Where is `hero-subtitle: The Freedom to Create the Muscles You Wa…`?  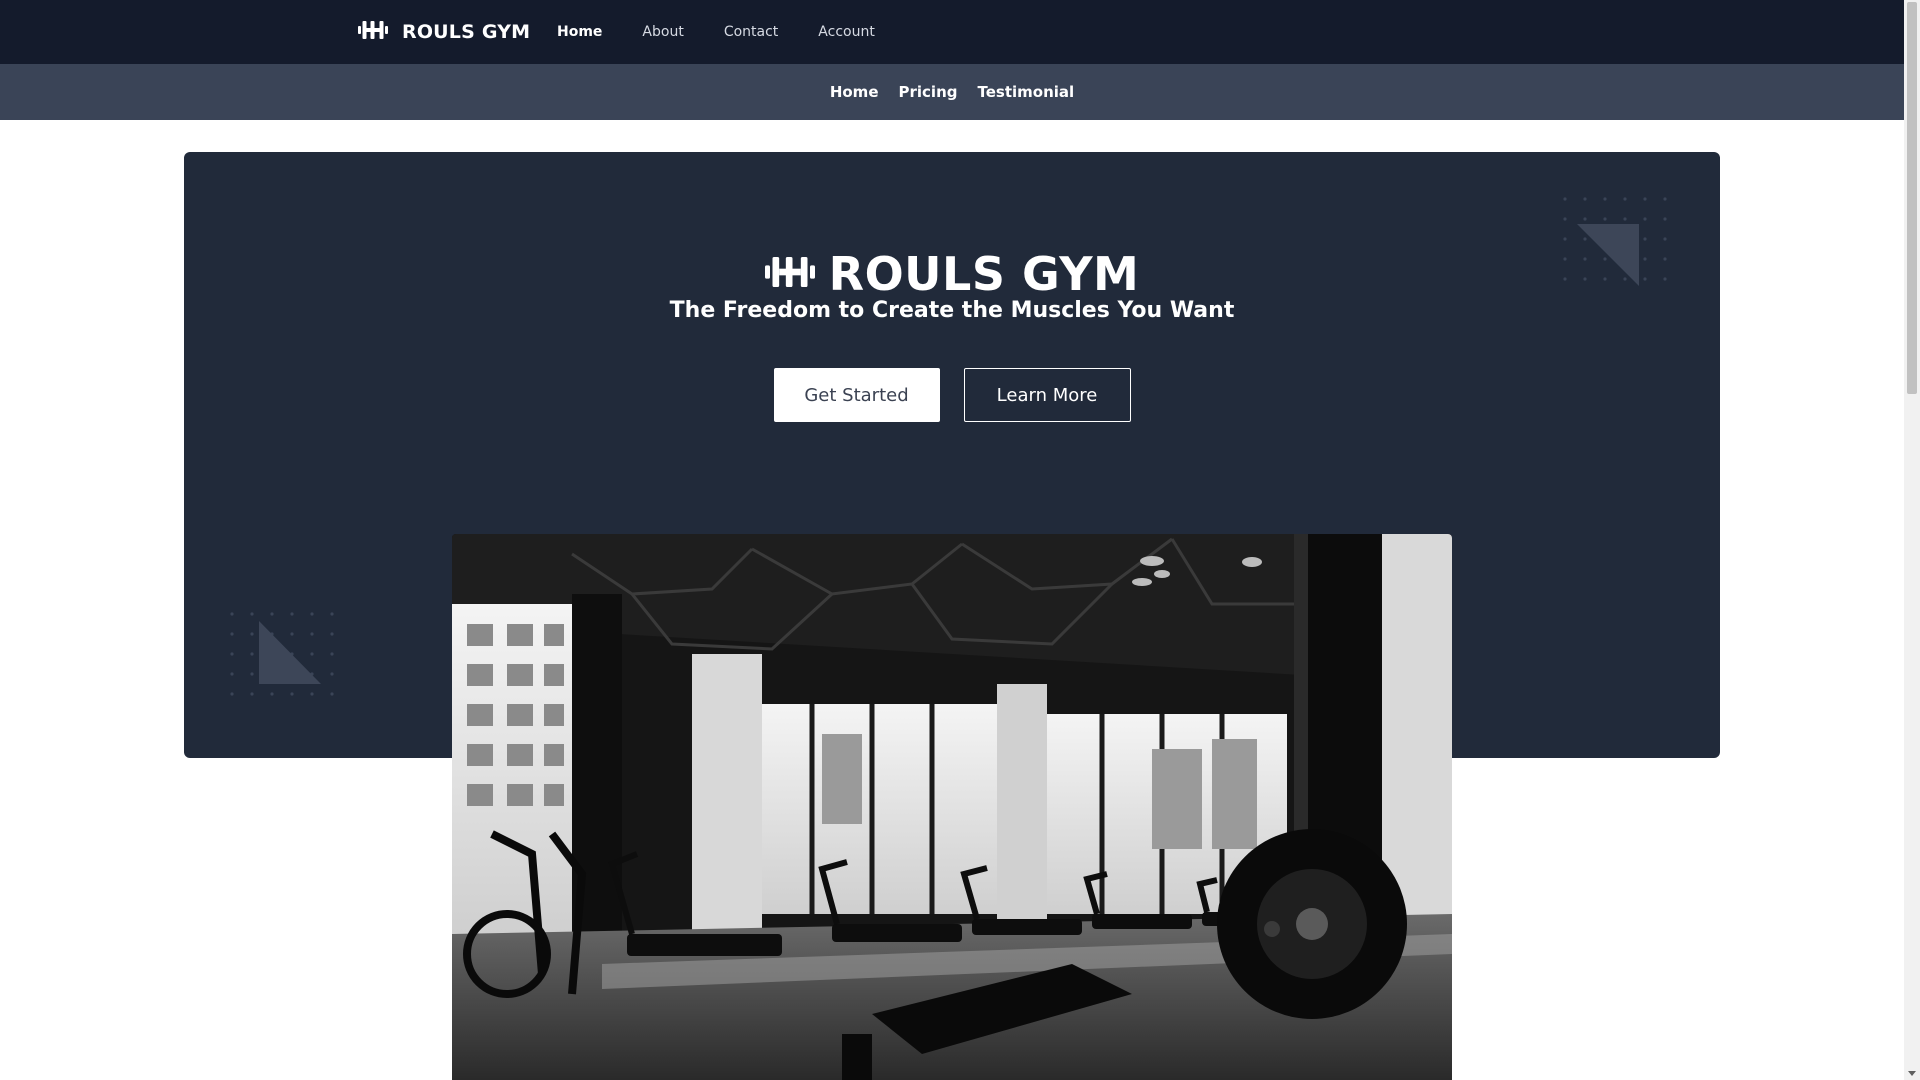
hero-subtitle: The Freedom to Create the Muscles You Wa… is located at coordinates (952, 310).